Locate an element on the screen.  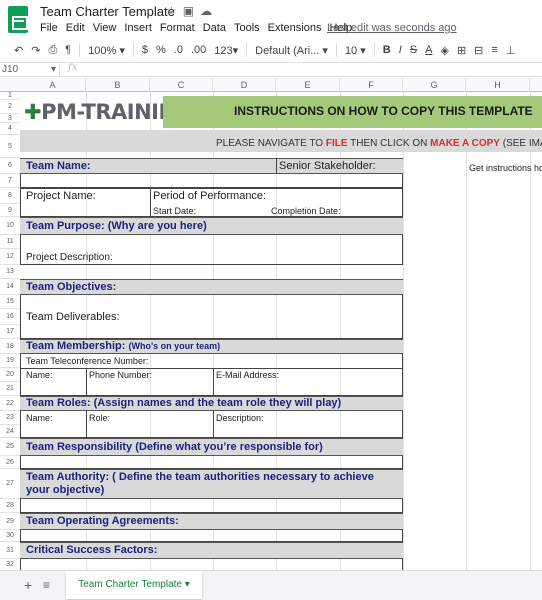
decrease-decimal-button: .0 is located at coordinates (178, 50).